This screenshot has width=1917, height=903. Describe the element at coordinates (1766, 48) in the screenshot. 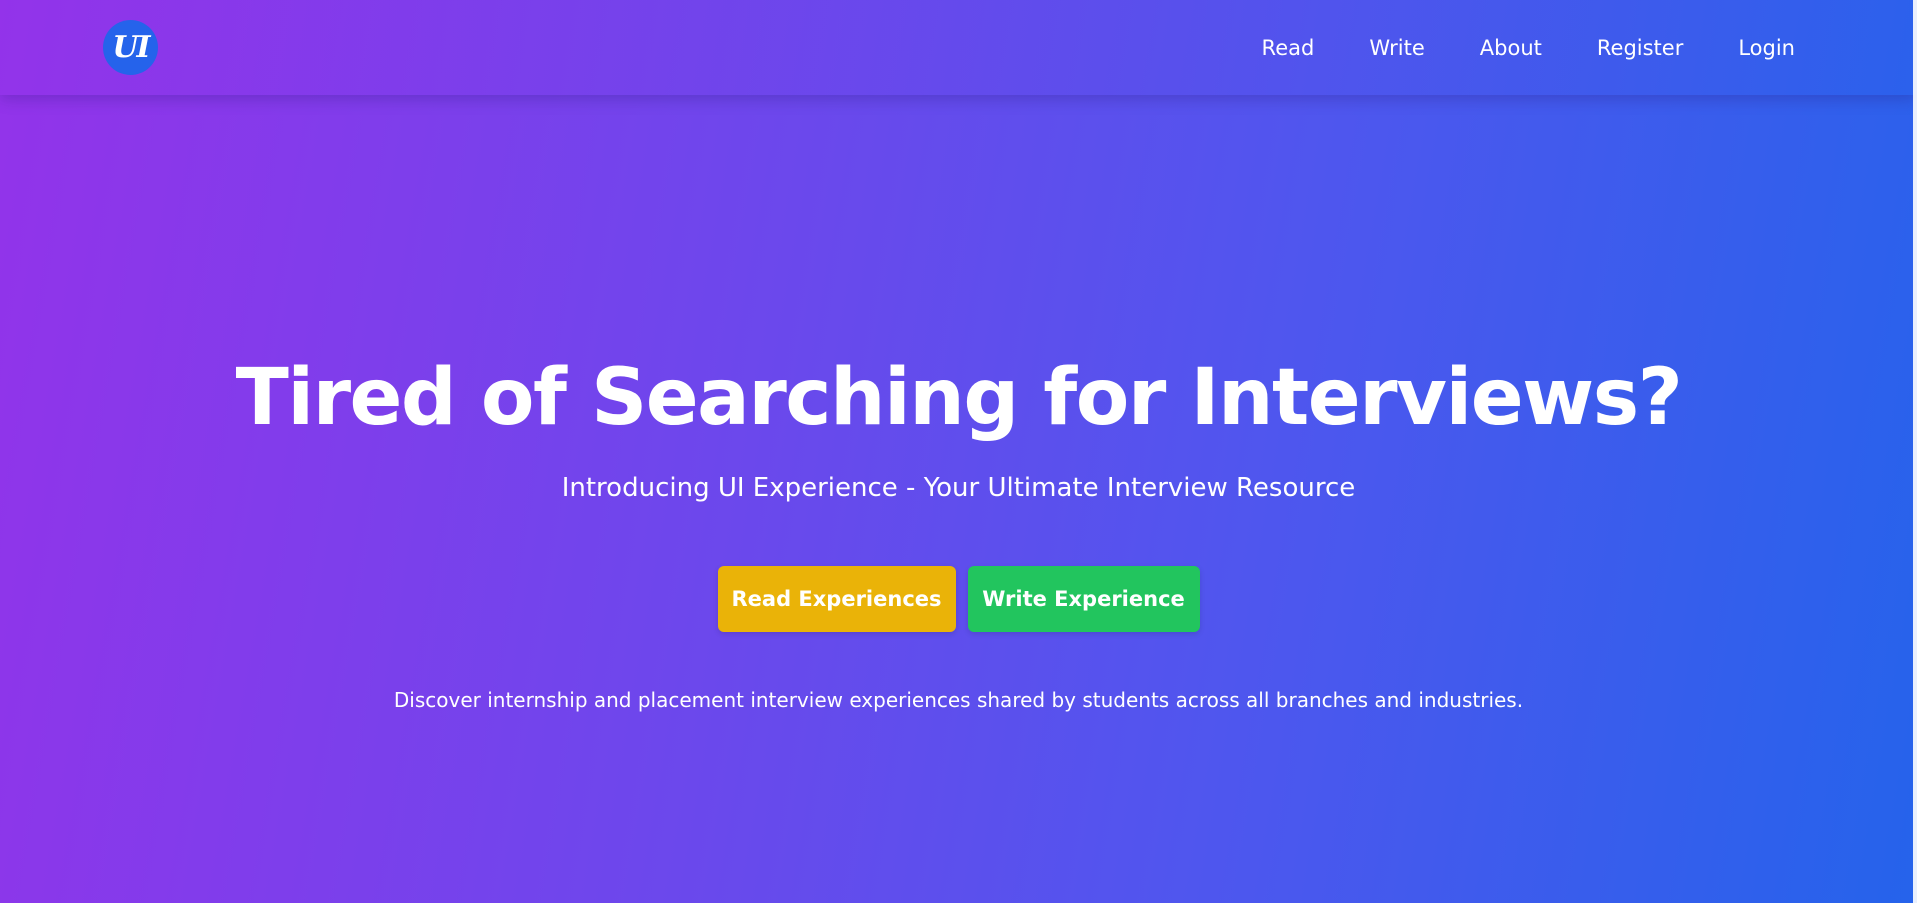

I see `nav-link-login: Login` at that location.